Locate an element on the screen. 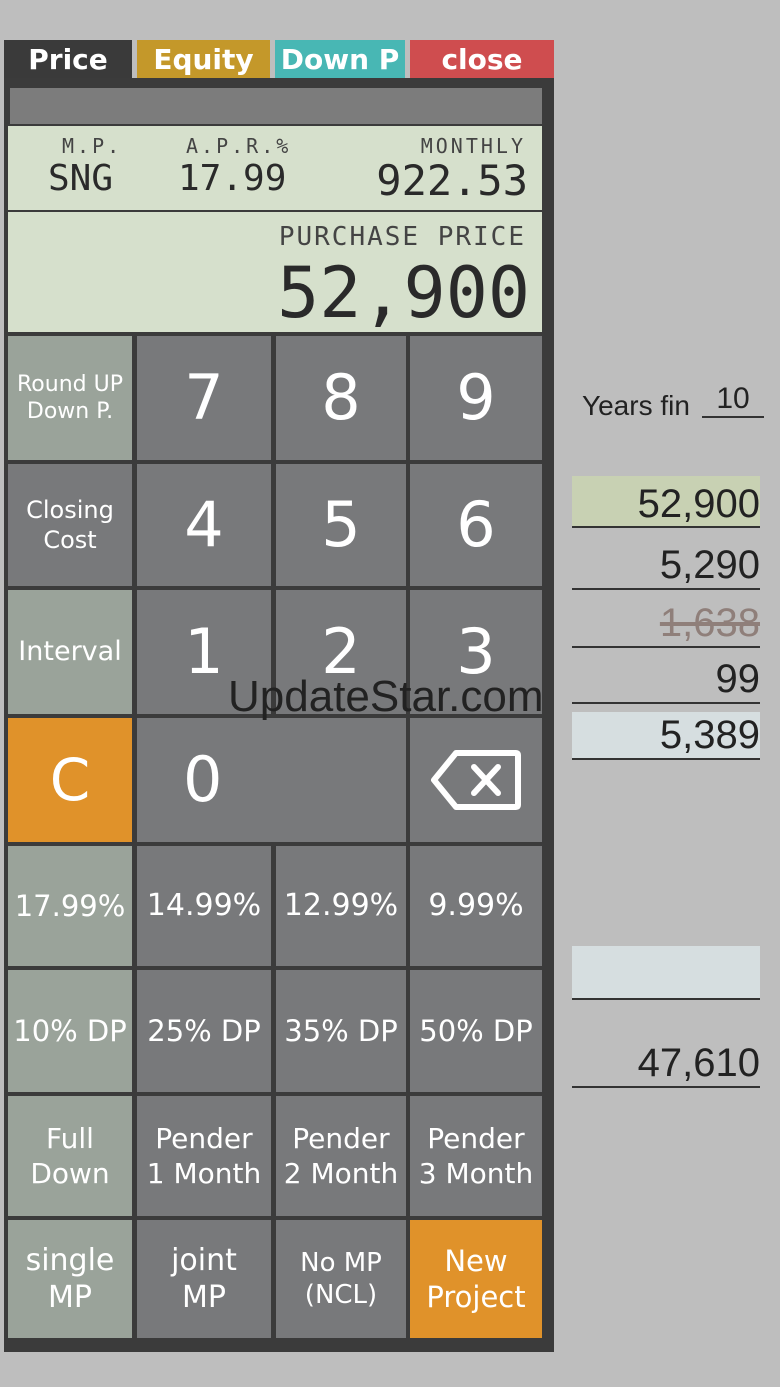 The height and width of the screenshot is (1387, 780). no-mp-ncl-button: No MP (NCL) is located at coordinates (341, 1279).